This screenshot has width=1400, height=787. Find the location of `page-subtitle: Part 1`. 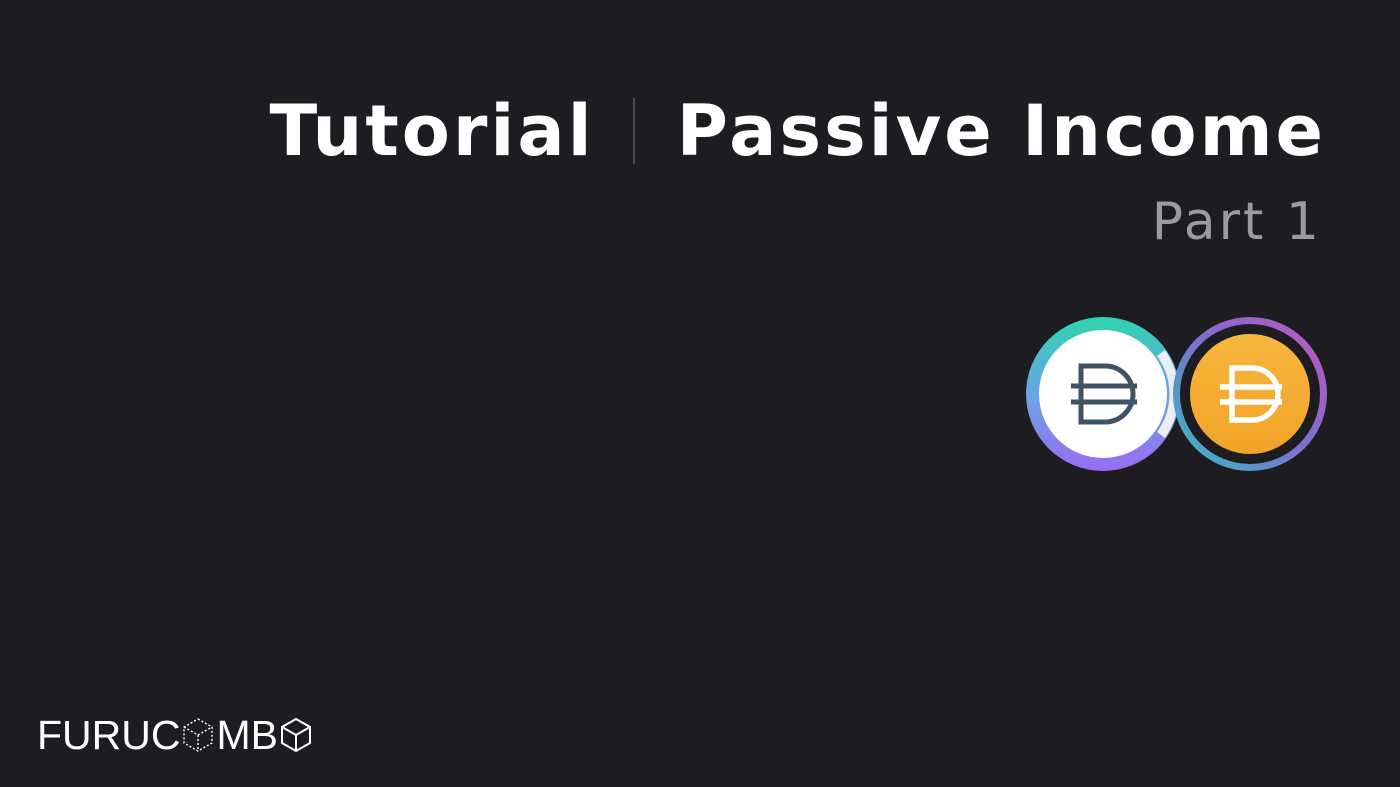

page-subtitle: Part 1 is located at coordinates (1236, 222).